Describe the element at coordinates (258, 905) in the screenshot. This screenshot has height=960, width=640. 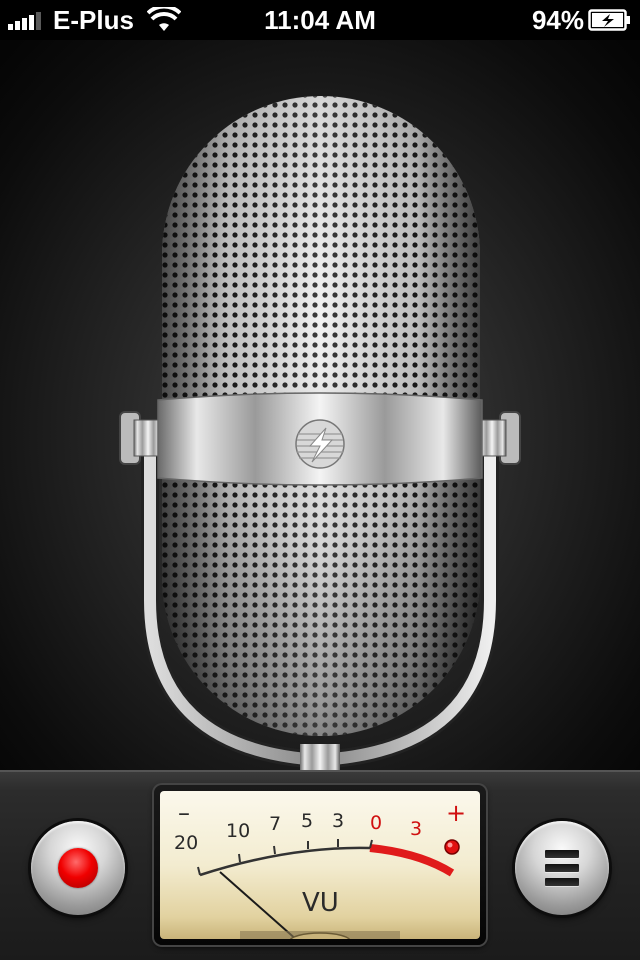
I see `vu-needle` at that location.